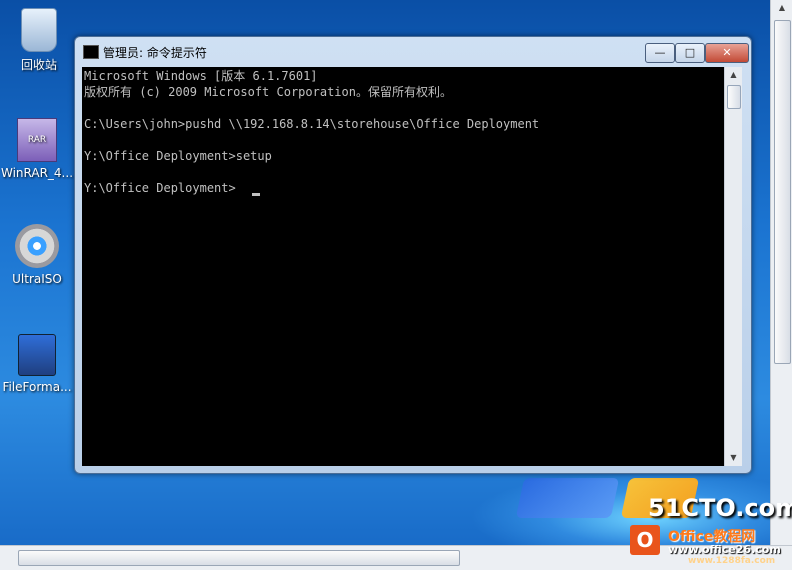 This screenshot has height=570, width=792. What do you see at coordinates (37, 355) in the screenshot?
I see `fileformat-icon` at bounding box center [37, 355].